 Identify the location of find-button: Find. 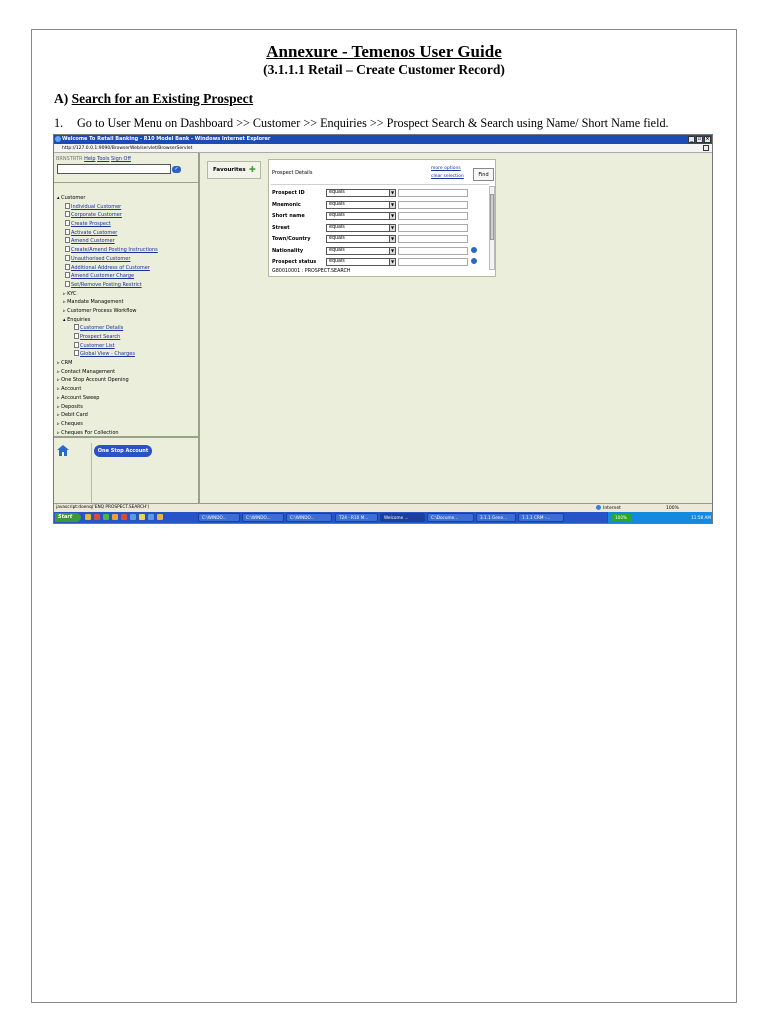
(483, 174).